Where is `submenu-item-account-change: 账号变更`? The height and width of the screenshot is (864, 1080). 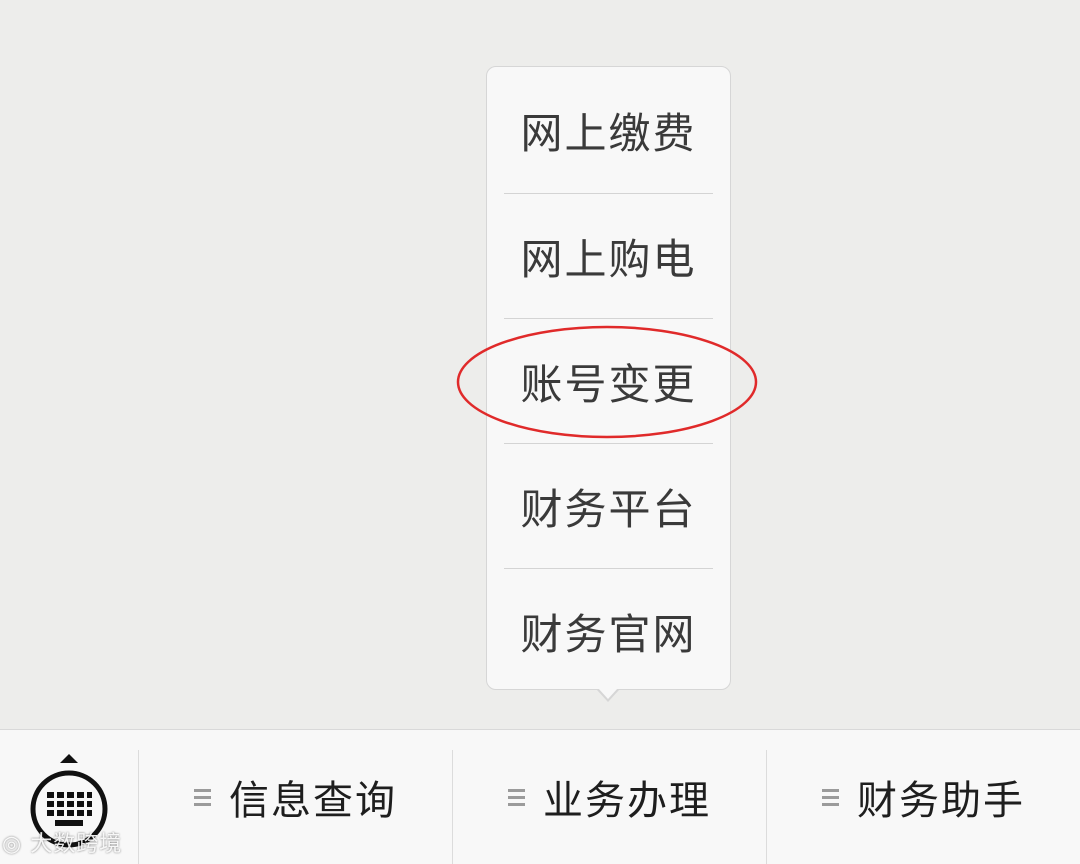 submenu-item-account-change: 账号变更 is located at coordinates (608, 381).